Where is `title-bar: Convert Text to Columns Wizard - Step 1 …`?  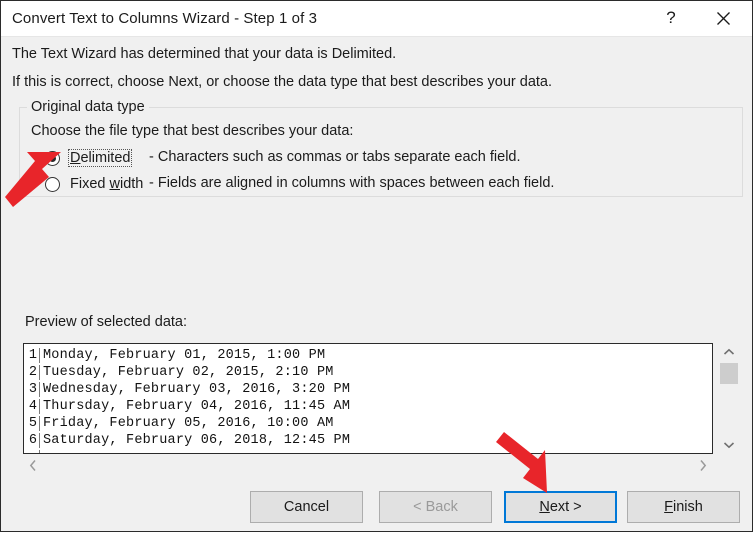
title-bar: Convert Text to Columns Wizard - Step 1 … is located at coordinates (376, 19).